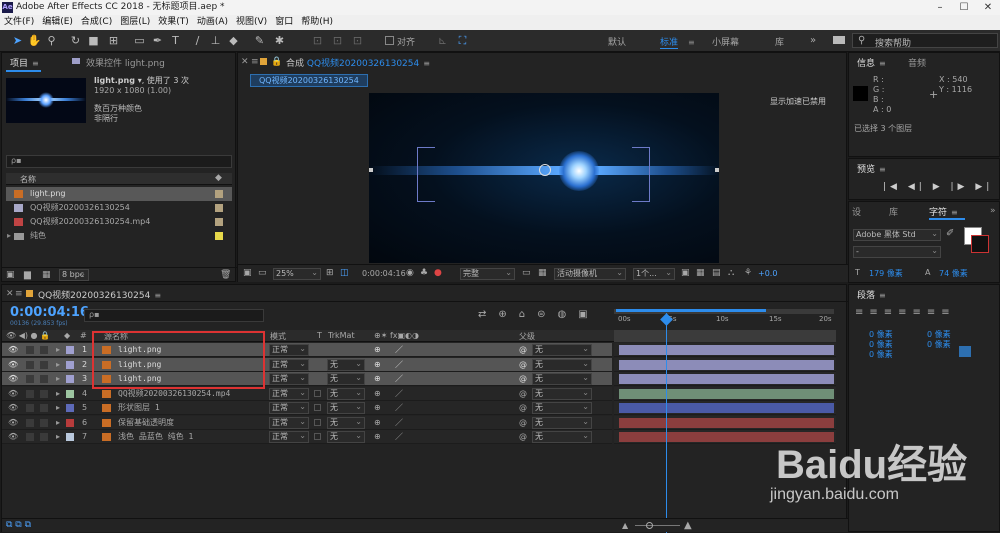  Describe the element at coordinates (939, 344) in the screenshot. I see `space-after: 0 像素` at that location.